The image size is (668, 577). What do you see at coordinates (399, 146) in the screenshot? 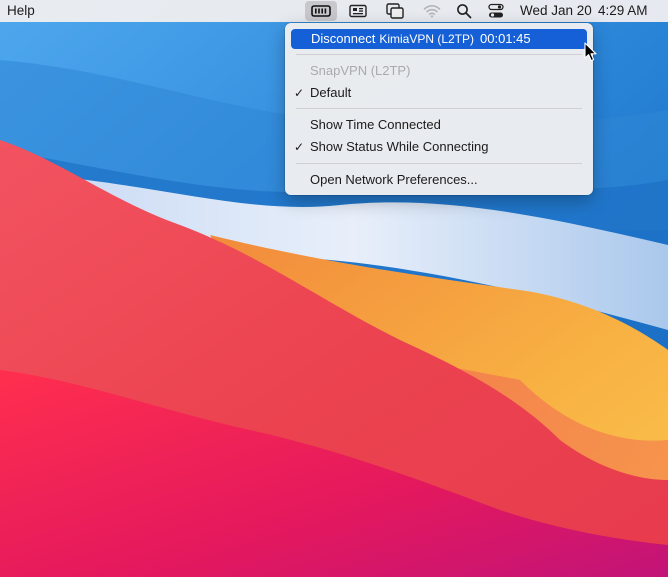
I see `menu-item-label: Show Status While Connecting` at bounding box center [399, 146].